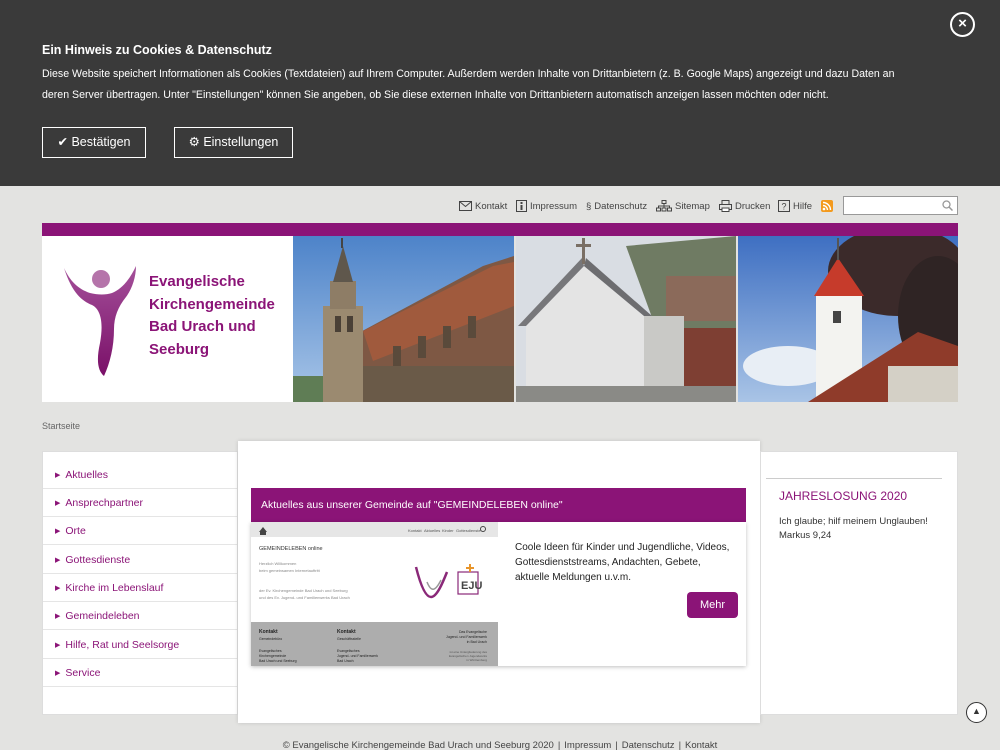  What do you see at coordinates (448, 530) in the screenshot?
I see `thumb-nav-2: Kinder` at bounding box center [448, 530].